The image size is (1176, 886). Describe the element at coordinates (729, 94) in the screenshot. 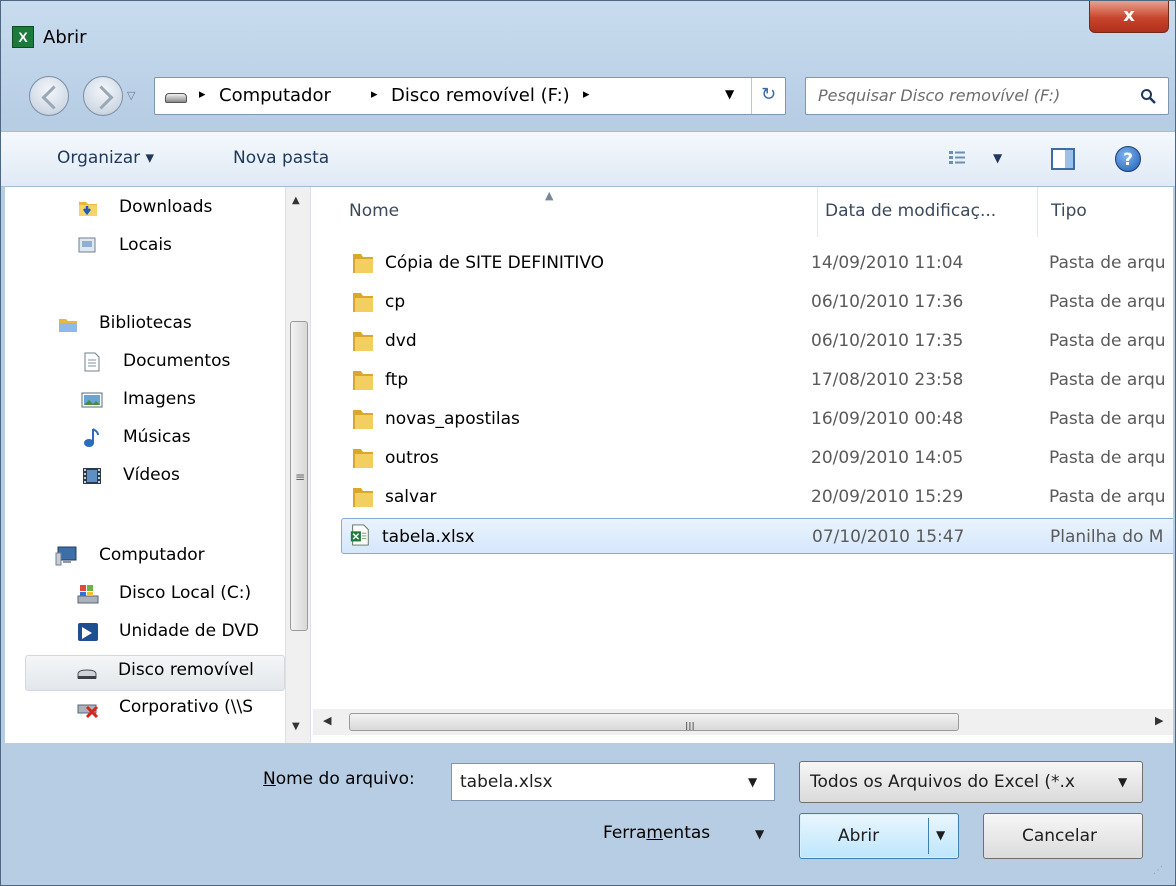

I see `address-history-dropdown: ▼` at that location.